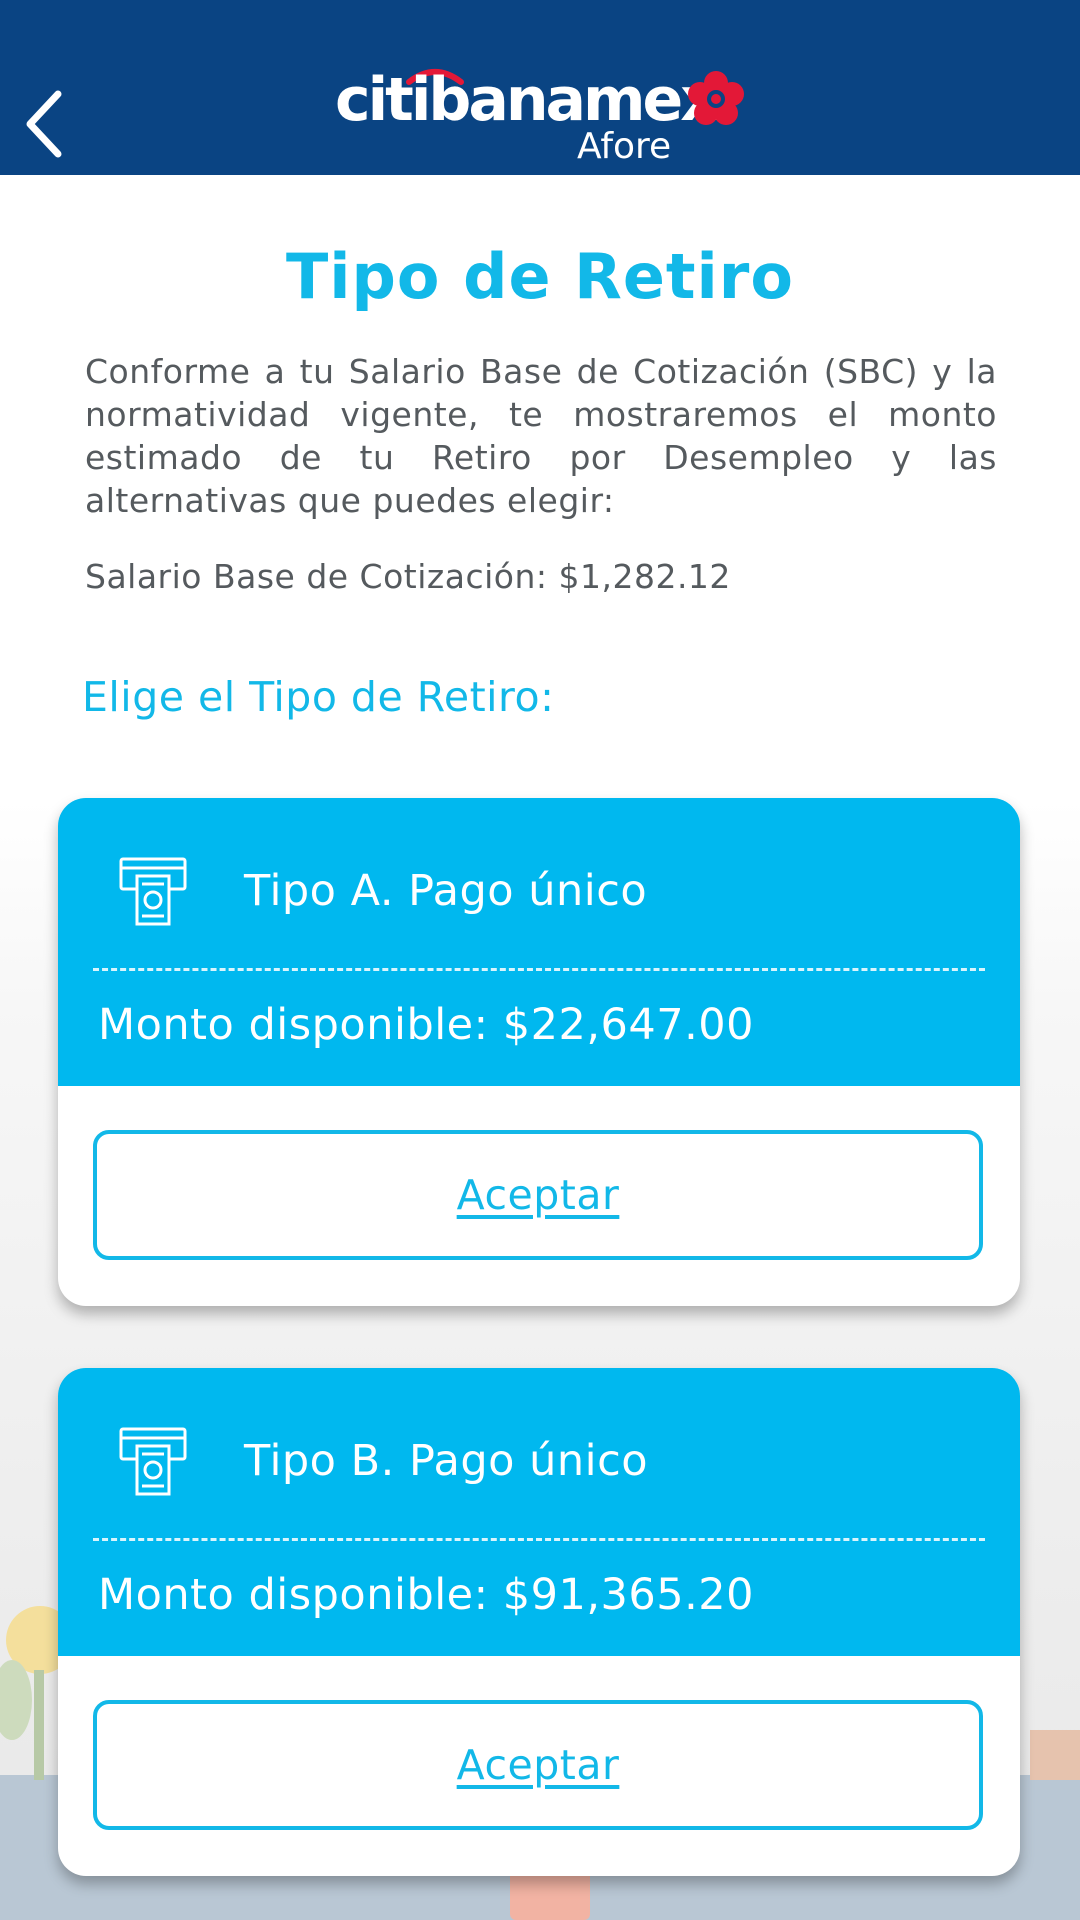  I want to click on available-amount: Monto disponible: $91,365.20, so click(426, 1595).